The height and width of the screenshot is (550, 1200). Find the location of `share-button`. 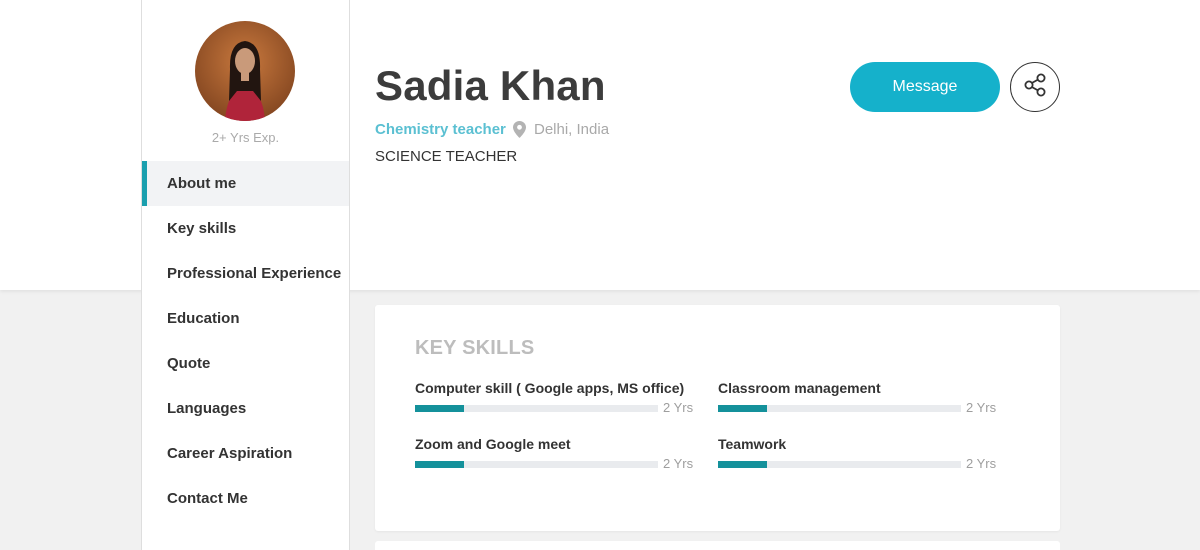

share-button is located at coordinates (1035, 87).